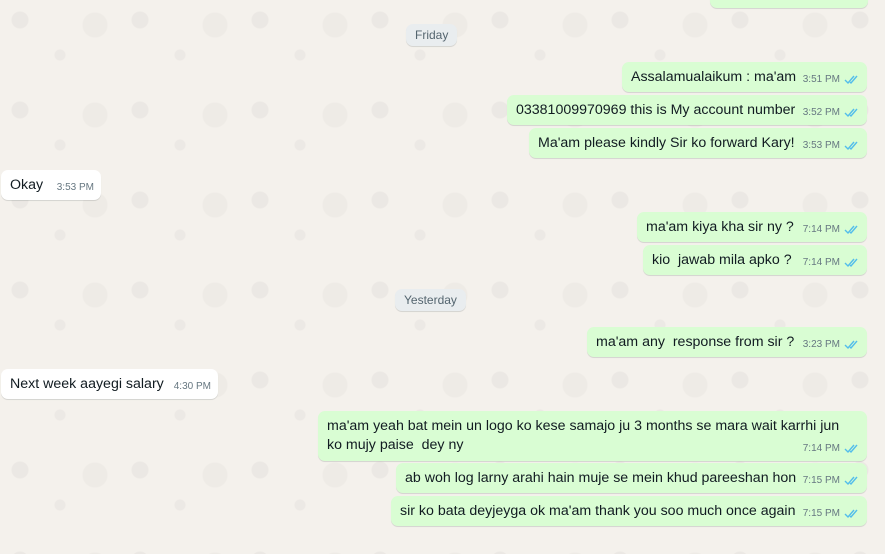 The image size is (885, 554). What do you see at coordinates (720, 227) in the screenshot?
I see `message-text: ma'am kiya kha sir ny ?` at bounding box center [720, 227].